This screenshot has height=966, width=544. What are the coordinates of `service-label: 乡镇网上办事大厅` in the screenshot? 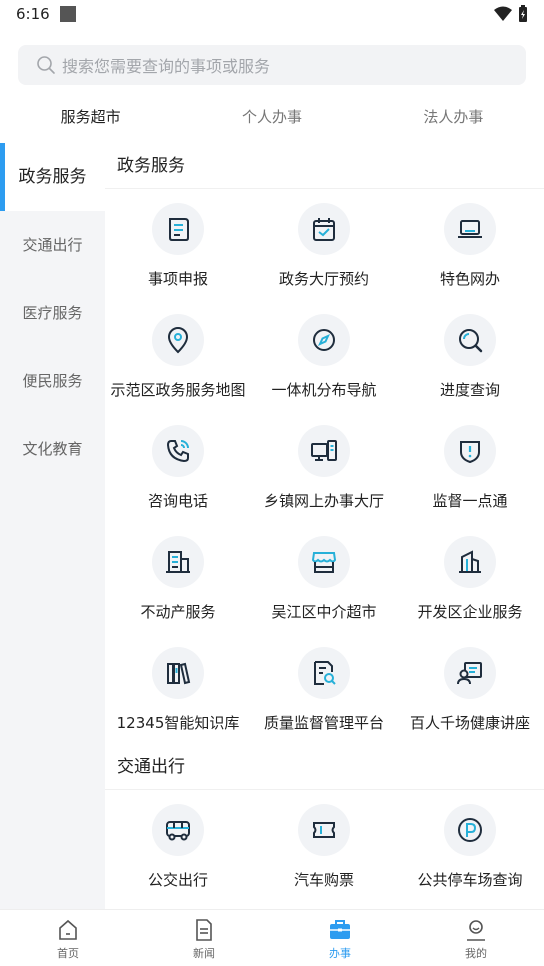 It's located at (323, 501).